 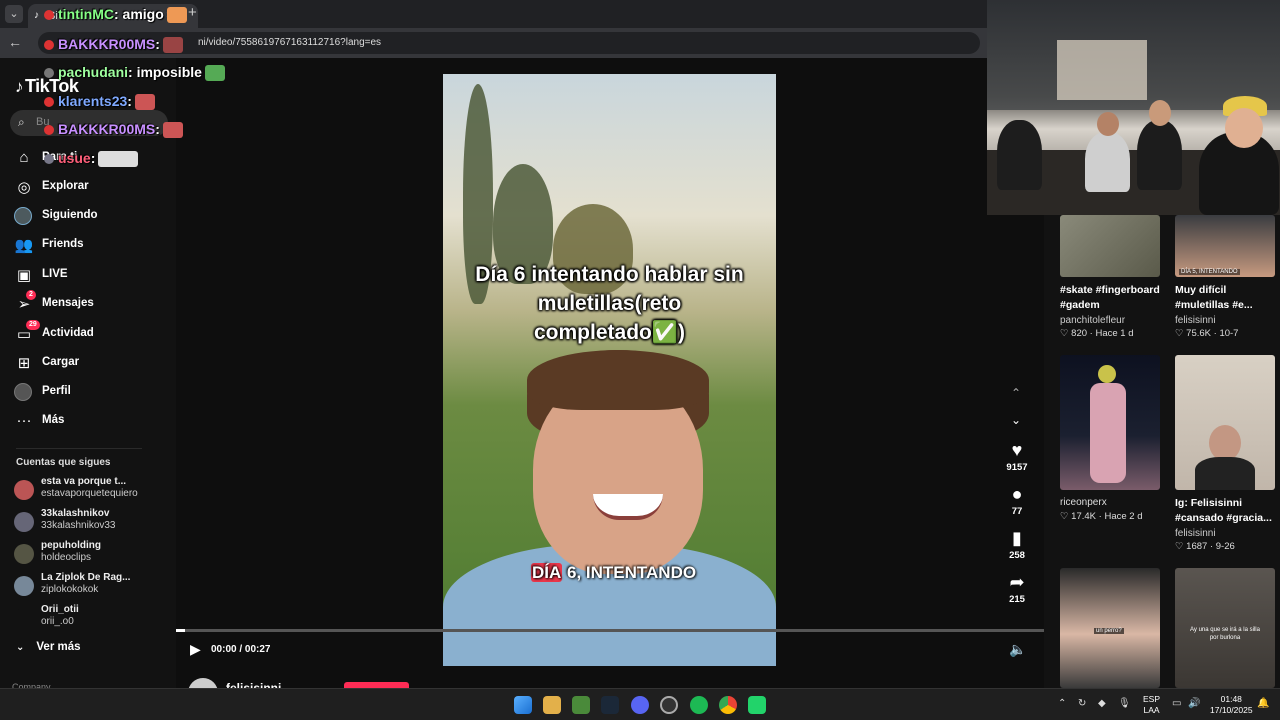 I want to click on security-icon: ◆, so click(x=1102, y=703).